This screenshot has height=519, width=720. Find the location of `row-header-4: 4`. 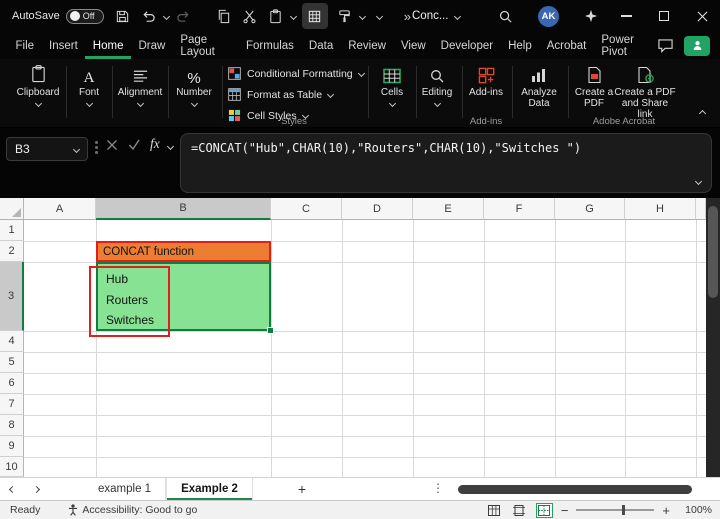

row-header-4: 4 is located at coordinates (12, 341).